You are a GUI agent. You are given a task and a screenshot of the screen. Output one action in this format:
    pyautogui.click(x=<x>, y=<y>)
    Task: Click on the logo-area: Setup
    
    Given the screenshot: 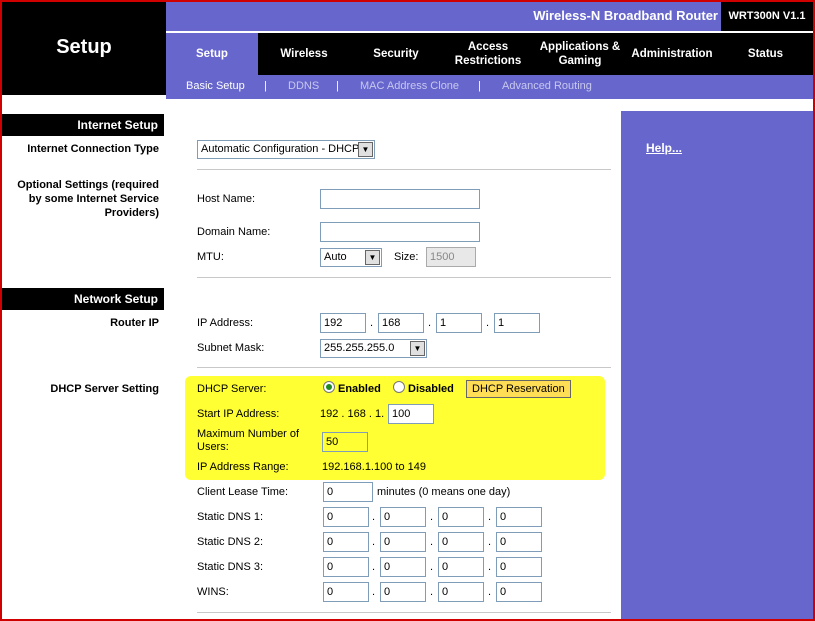 What is the action you would take?
    pyautogui.click(x=84, y=48)
    